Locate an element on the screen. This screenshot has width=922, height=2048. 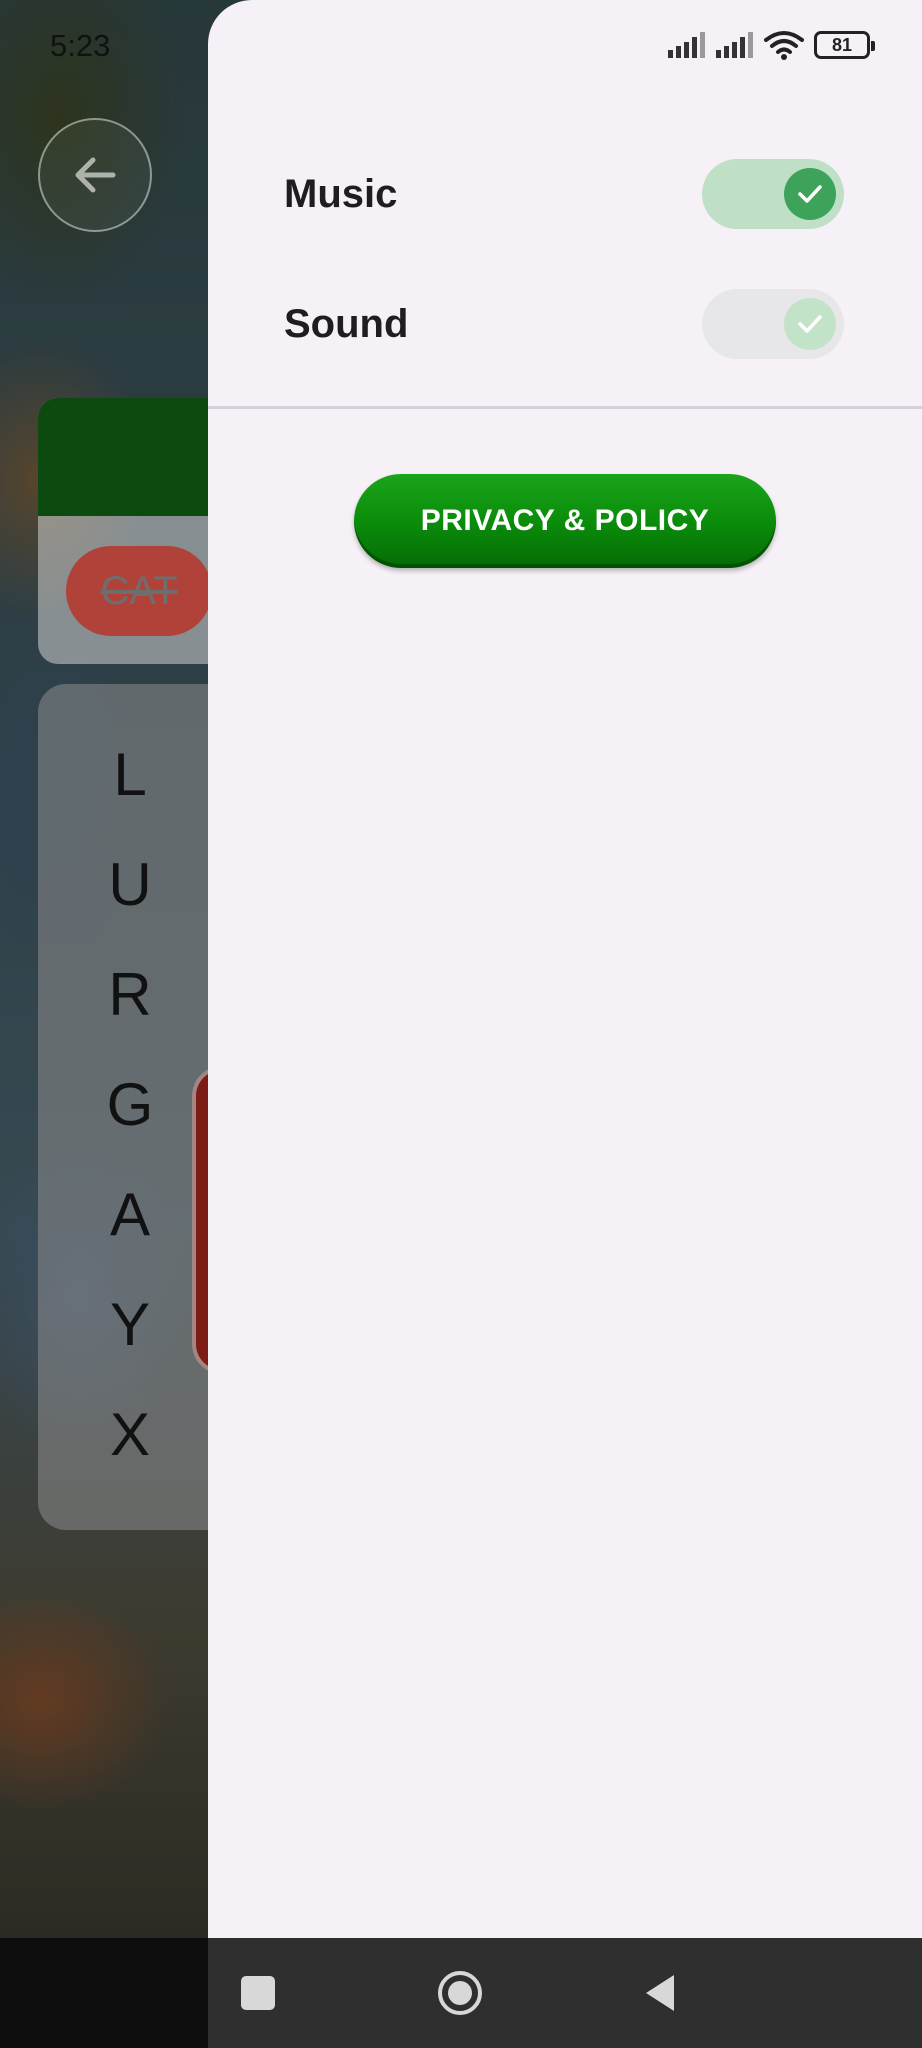
grid-letter: L is located at coordinates (130, 774).